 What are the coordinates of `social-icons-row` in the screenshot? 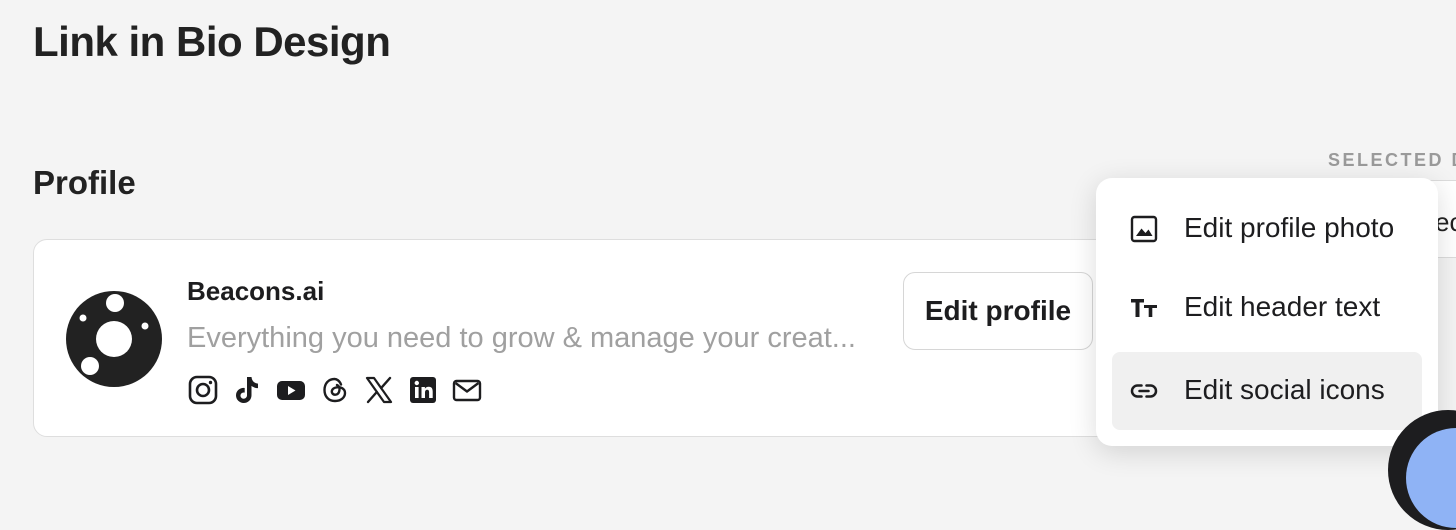 It's located at (335, 390).